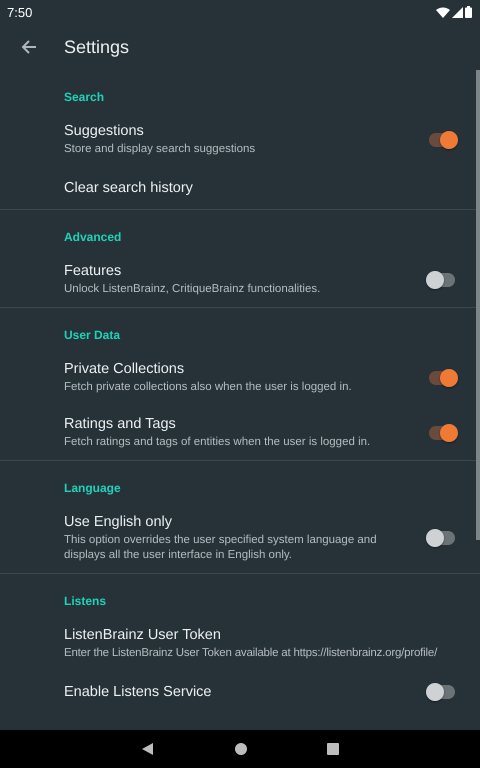 The image size is (480, 768). What do you see at coordinates (148, 749) in the screenshot?
I see `back-nav-button` at bounding box center [148, 749].